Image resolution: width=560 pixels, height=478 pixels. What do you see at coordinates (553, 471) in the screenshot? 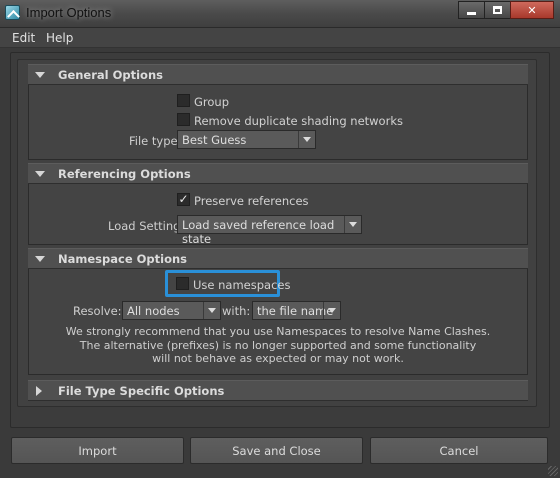
I see `resize-grip` at bounding box center [553, 471].